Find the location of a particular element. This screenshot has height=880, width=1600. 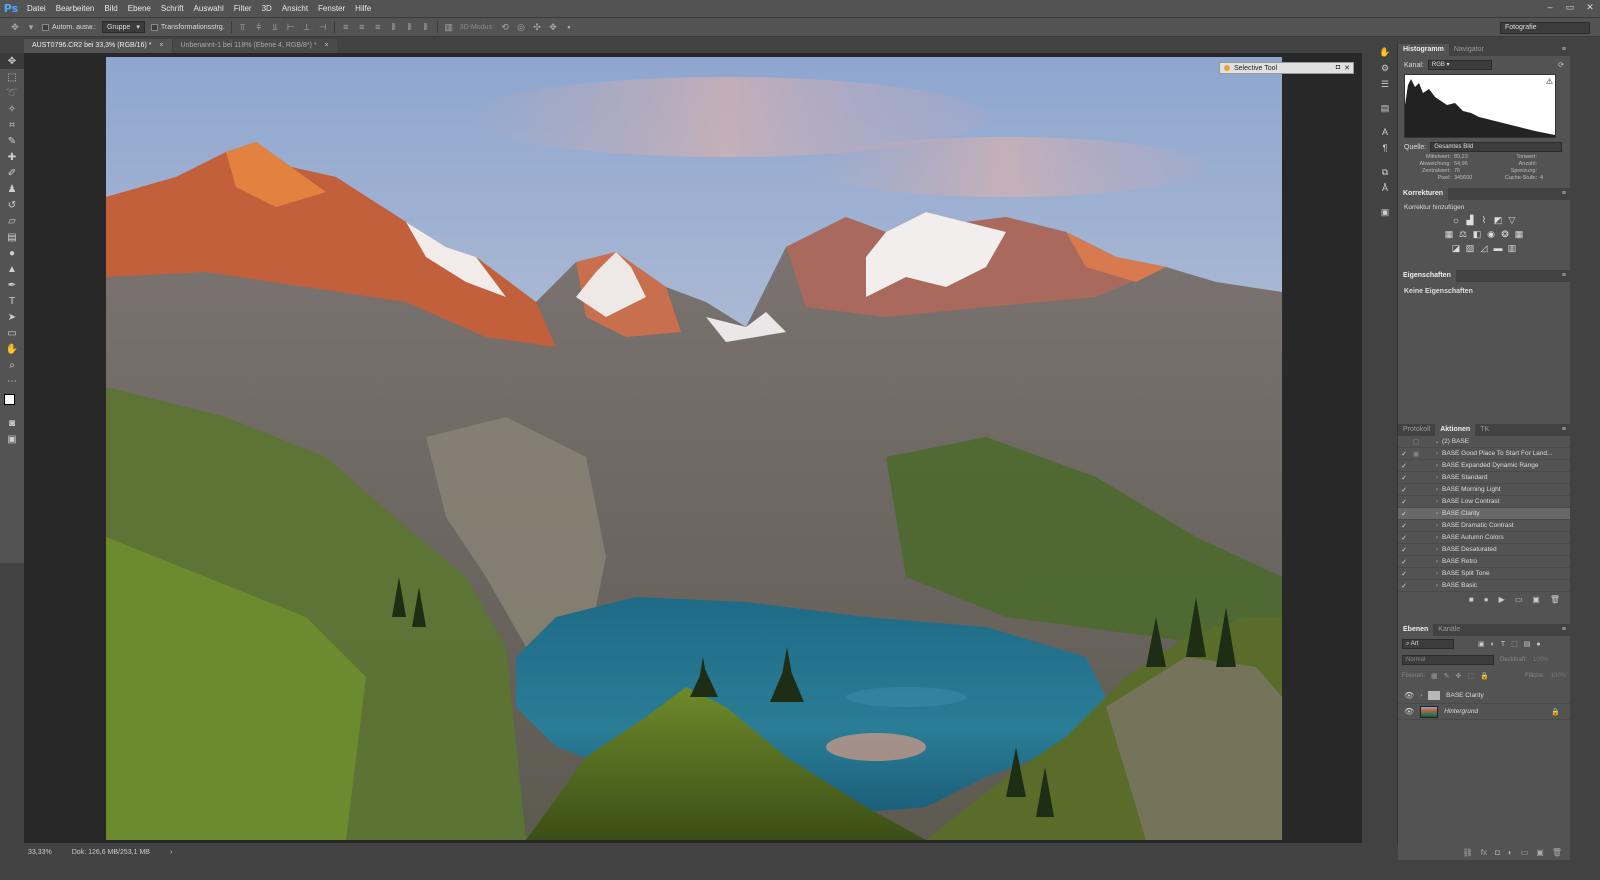

posterize-icon: ▨ is located at coordinates (1470, 248).